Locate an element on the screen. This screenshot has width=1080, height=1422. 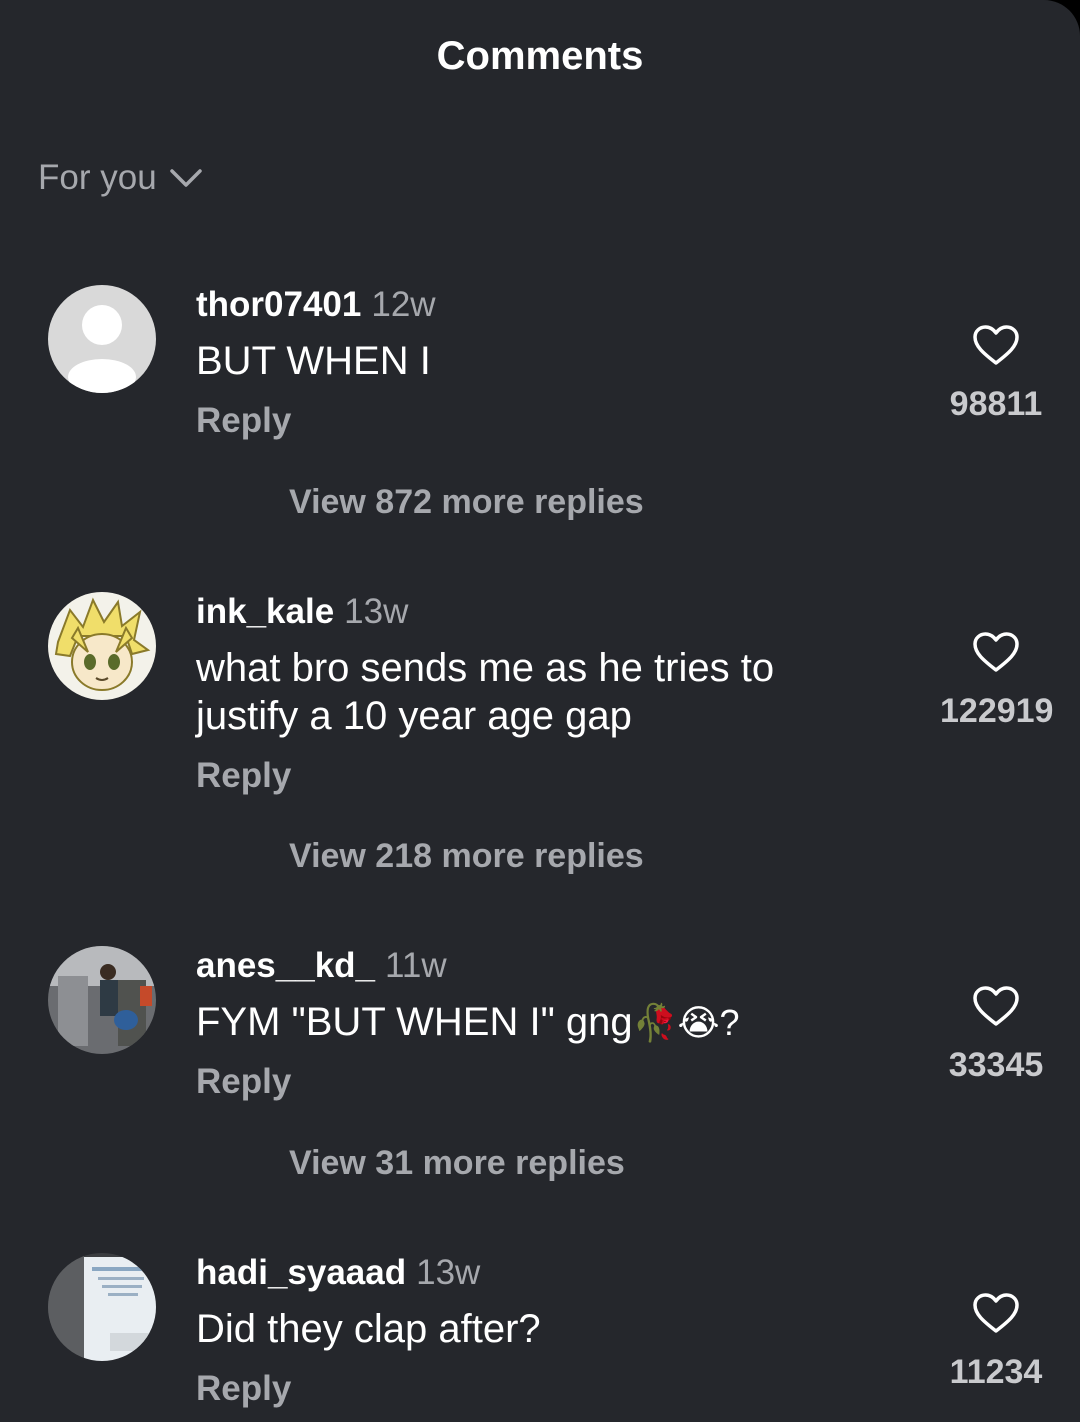
sort-dropdown: For you is located at coordinates (120, 178).